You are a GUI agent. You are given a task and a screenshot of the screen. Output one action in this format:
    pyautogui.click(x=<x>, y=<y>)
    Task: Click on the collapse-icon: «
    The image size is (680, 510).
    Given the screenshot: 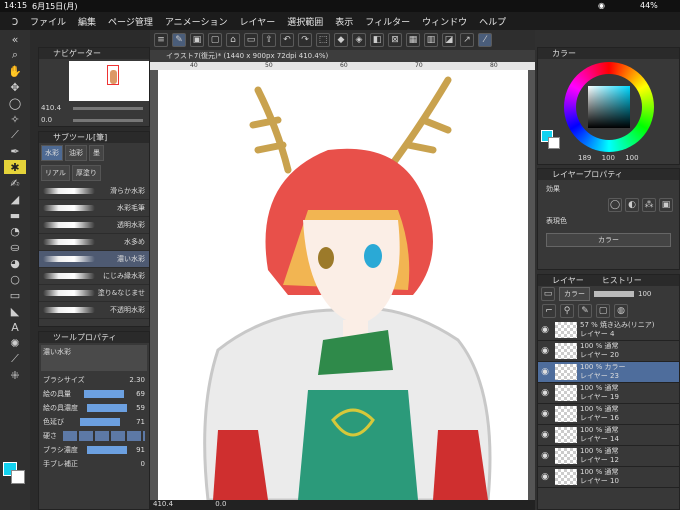 What is the action you would take?
    pyautogui.click(x=15, y=39)
    